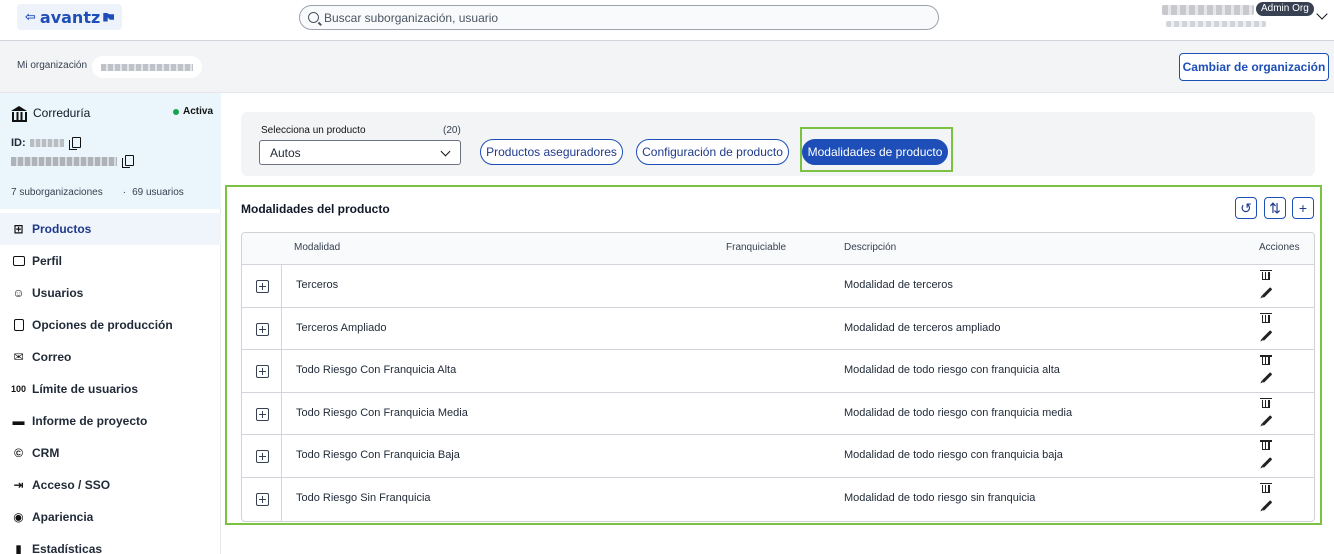  I want to click on org-type: Correduría, so click(51, 114).